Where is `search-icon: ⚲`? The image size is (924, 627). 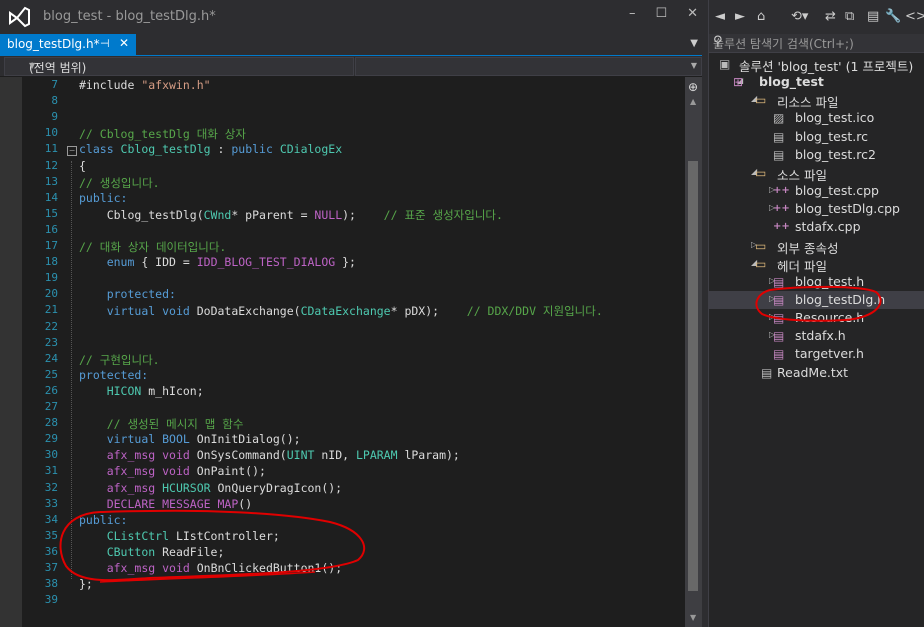
search-icon: ⚲ is located at coordinates (818, 41).